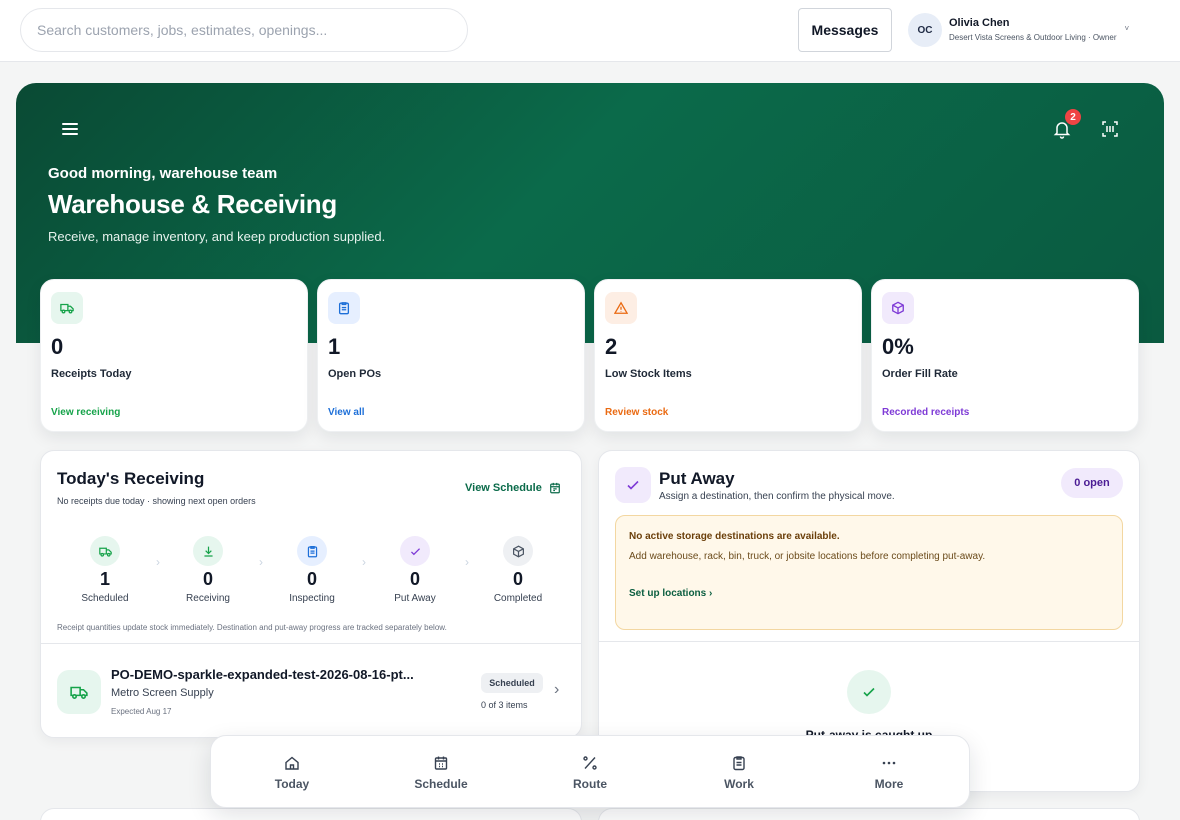 This screenshot has height=820, width=1180. Describe the element at coordinates (174, 355) in the screenshot. I see `stat-card-receipts: 0 Receipts Today View receiving` at that location.